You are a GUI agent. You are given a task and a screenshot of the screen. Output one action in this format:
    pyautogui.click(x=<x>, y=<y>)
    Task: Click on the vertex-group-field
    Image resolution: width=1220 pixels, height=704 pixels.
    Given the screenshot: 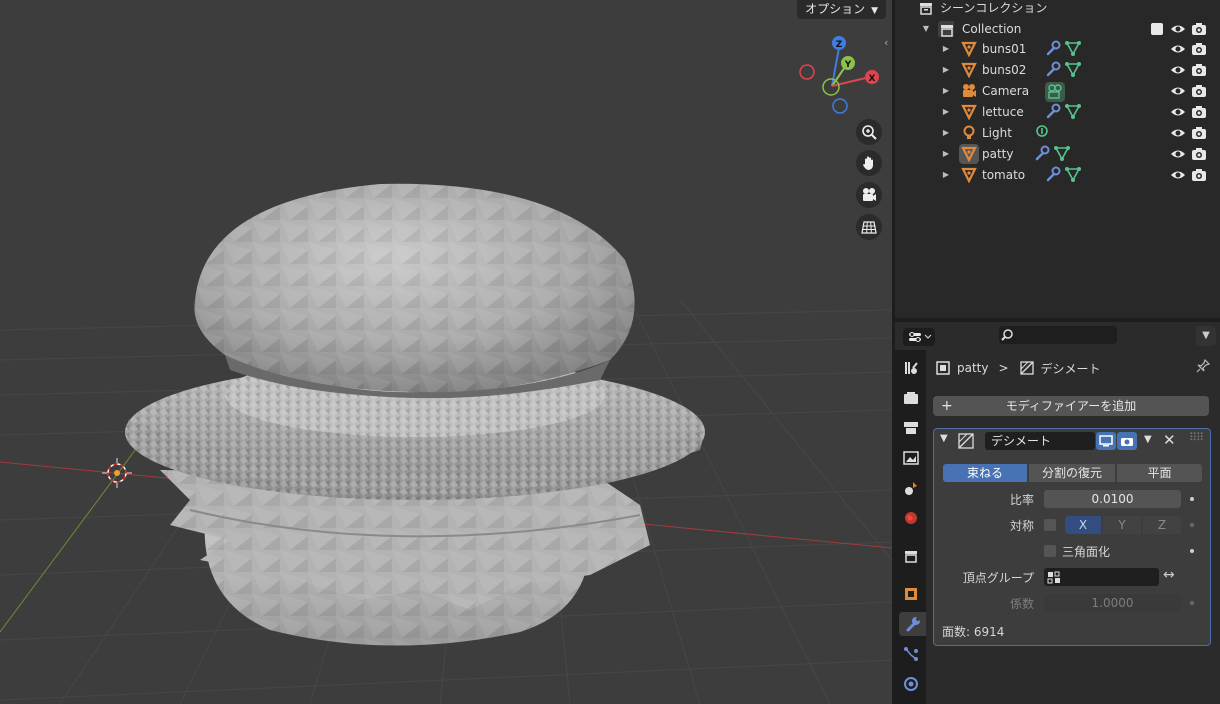 What is the action you would take?
    pyautogui.click(x=1101, y=577)
    